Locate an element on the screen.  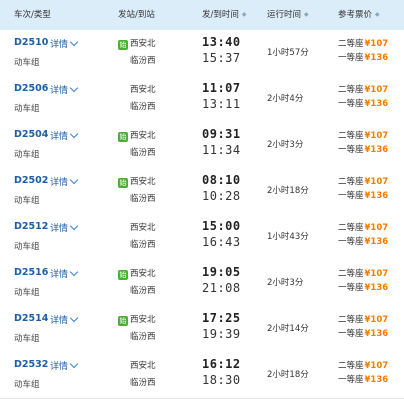
departure-time: 16:12 is located at coordinates (221, 364).